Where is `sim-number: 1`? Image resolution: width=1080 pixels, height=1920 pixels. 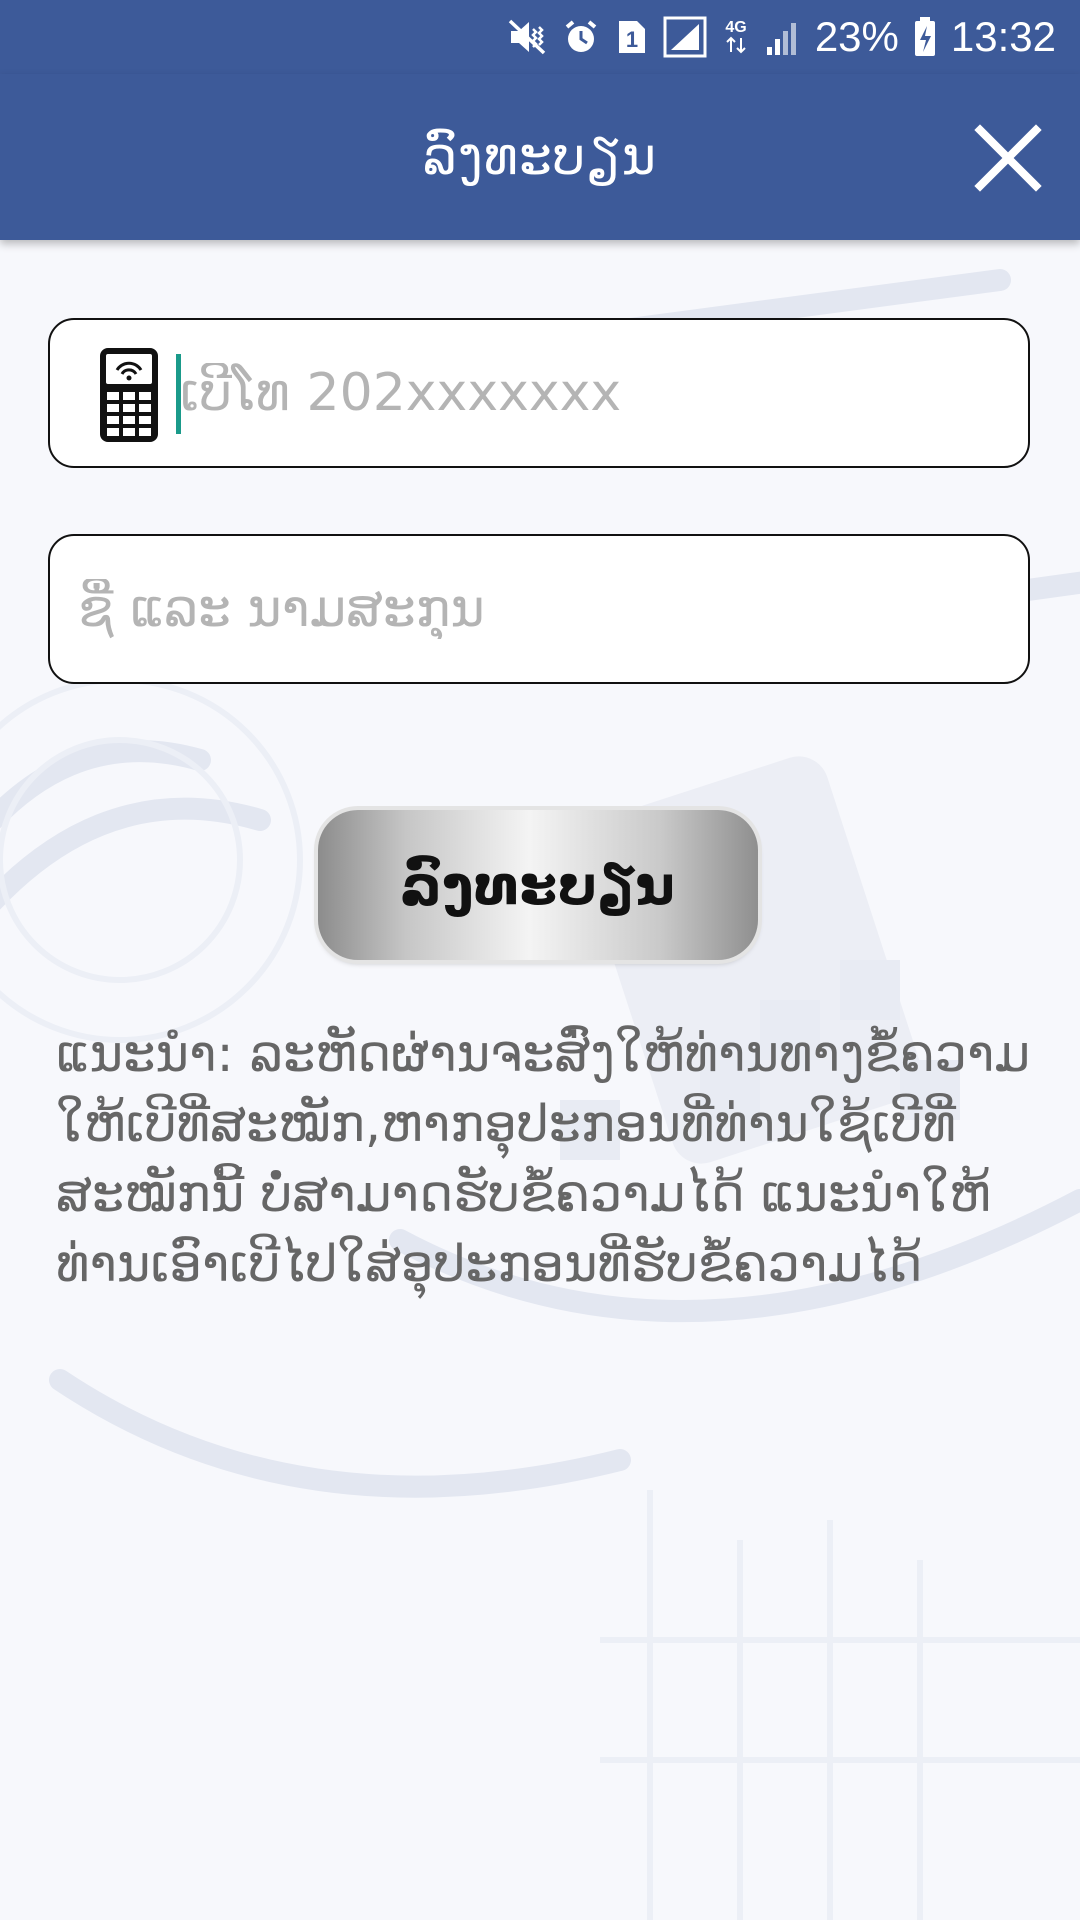
sim-number: 1 is located at coordinates (632, 39).